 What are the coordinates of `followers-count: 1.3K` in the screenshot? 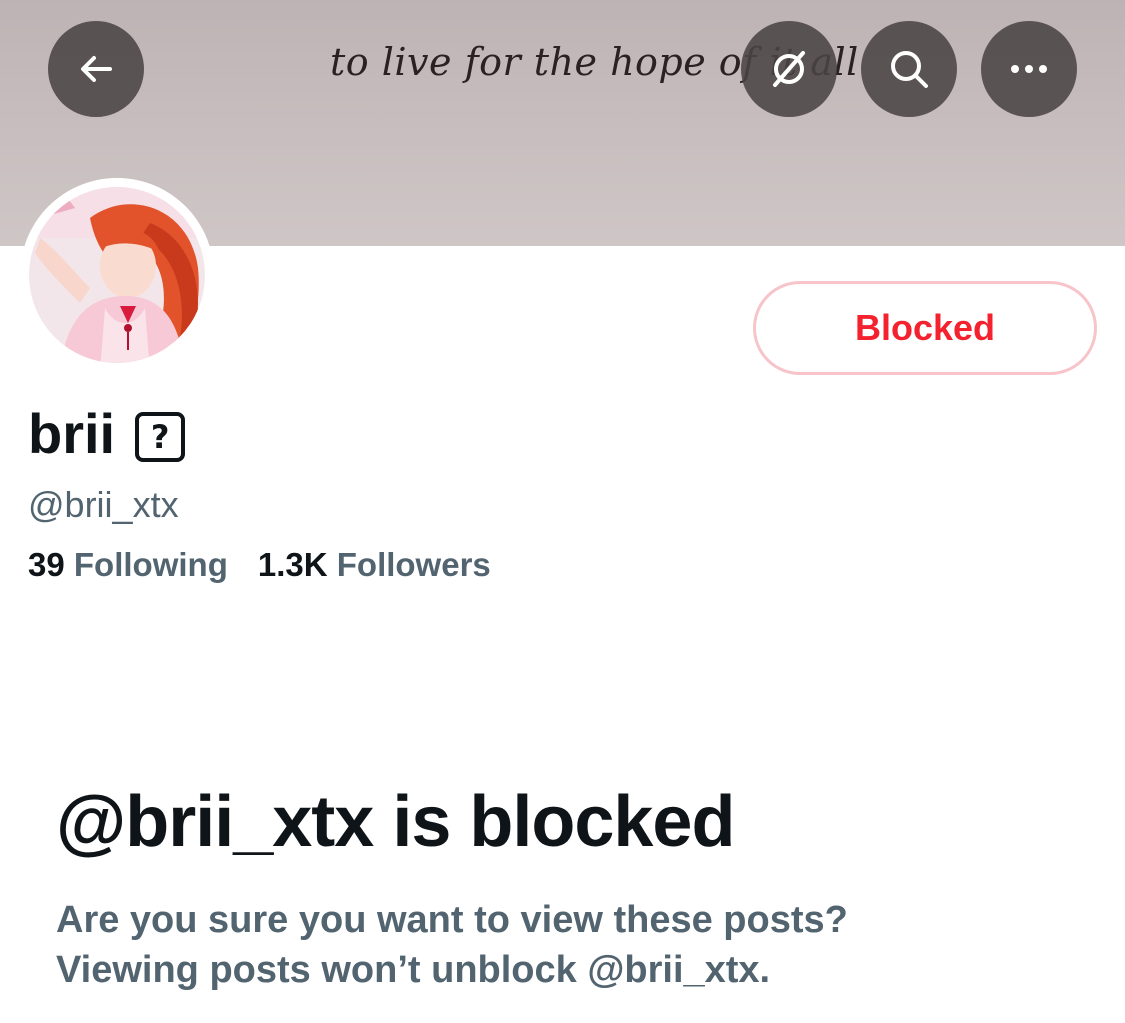 It's located at (292, 564).